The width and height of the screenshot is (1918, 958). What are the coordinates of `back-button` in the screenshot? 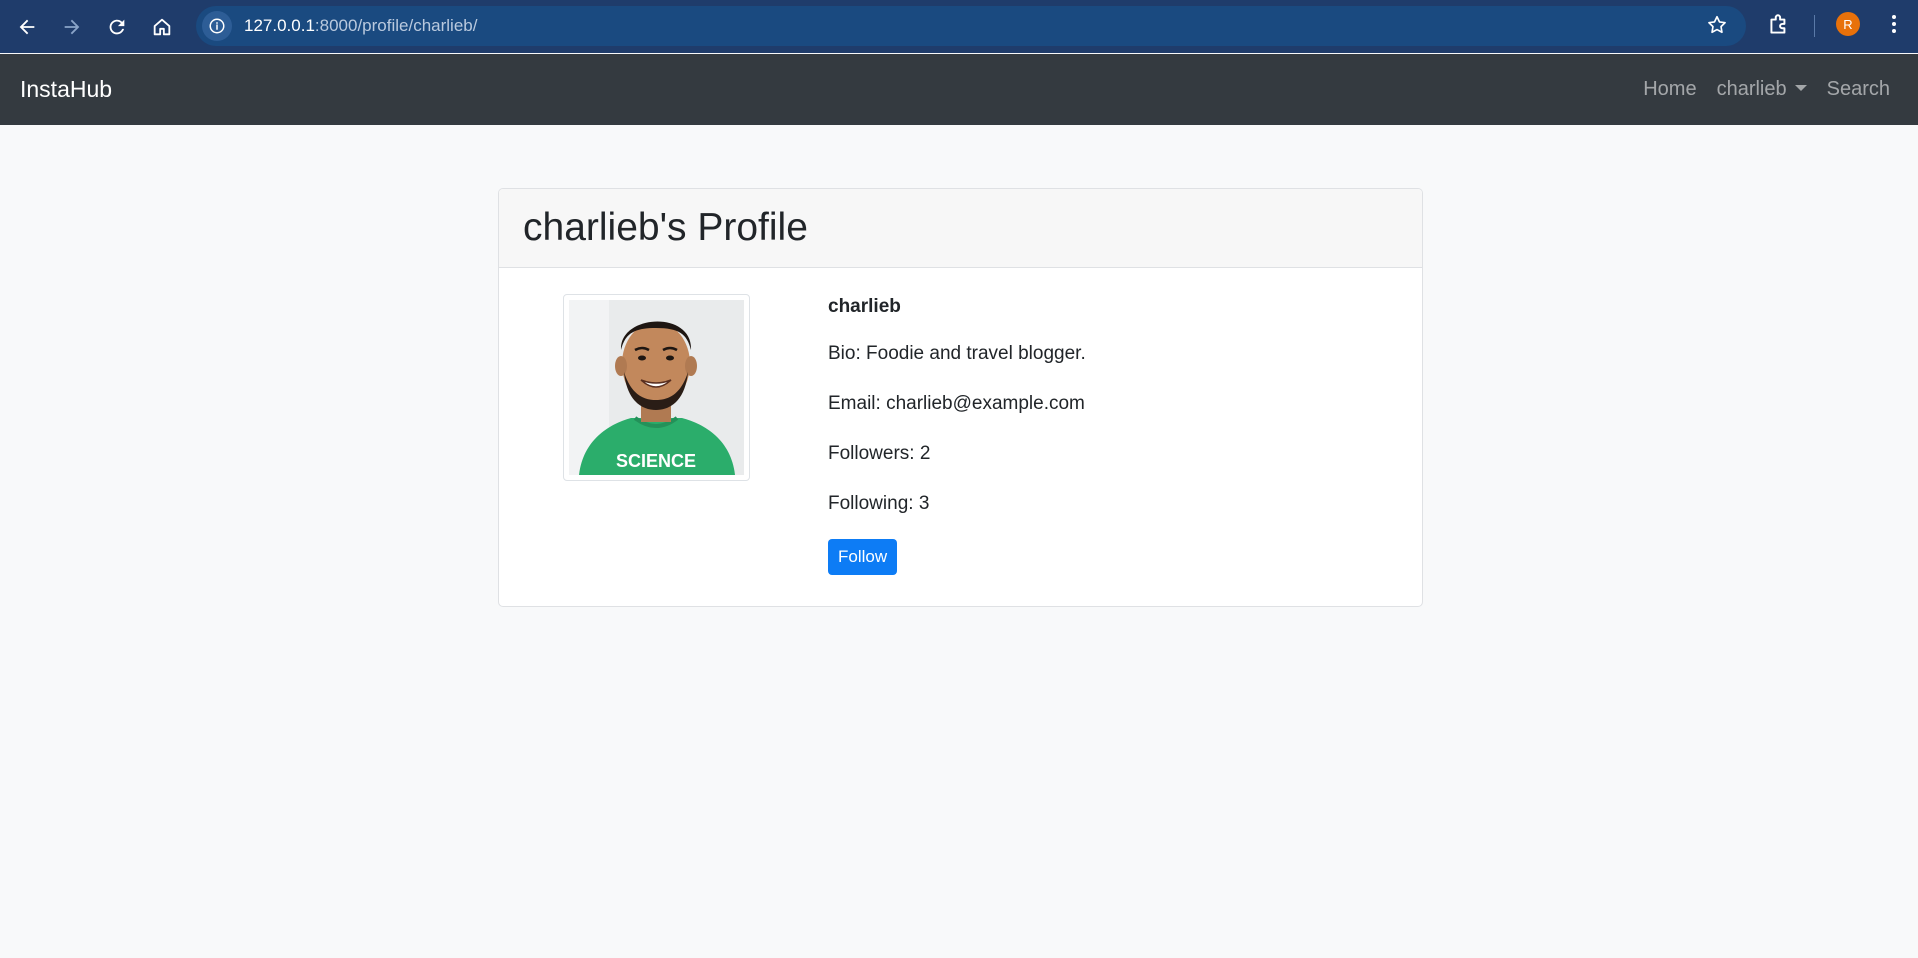 It's located at (27, 26).